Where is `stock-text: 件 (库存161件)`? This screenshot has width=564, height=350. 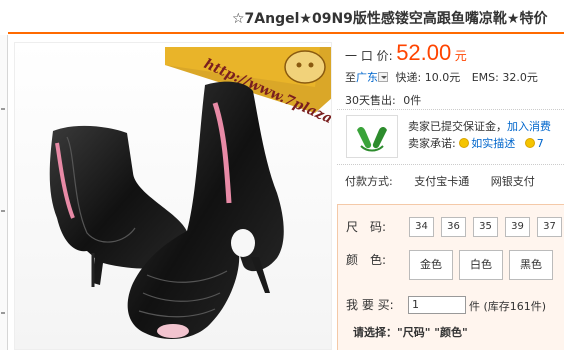
stock-text: 件 (库存161件) is located at coordinates (508, 306).